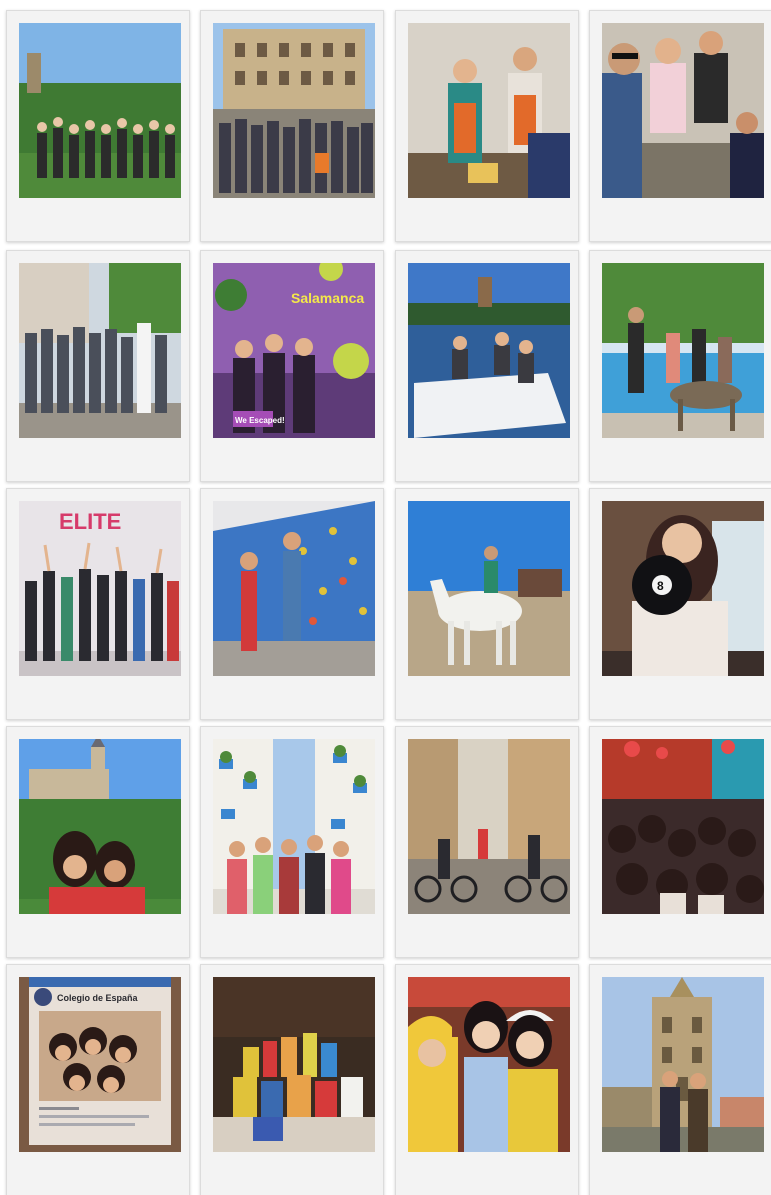 The image size is (771, 1195). Describe the element at coordinates (100, 1064) in the screenshot. I see `photo-instagram-frame: Colegio de España` at that location.